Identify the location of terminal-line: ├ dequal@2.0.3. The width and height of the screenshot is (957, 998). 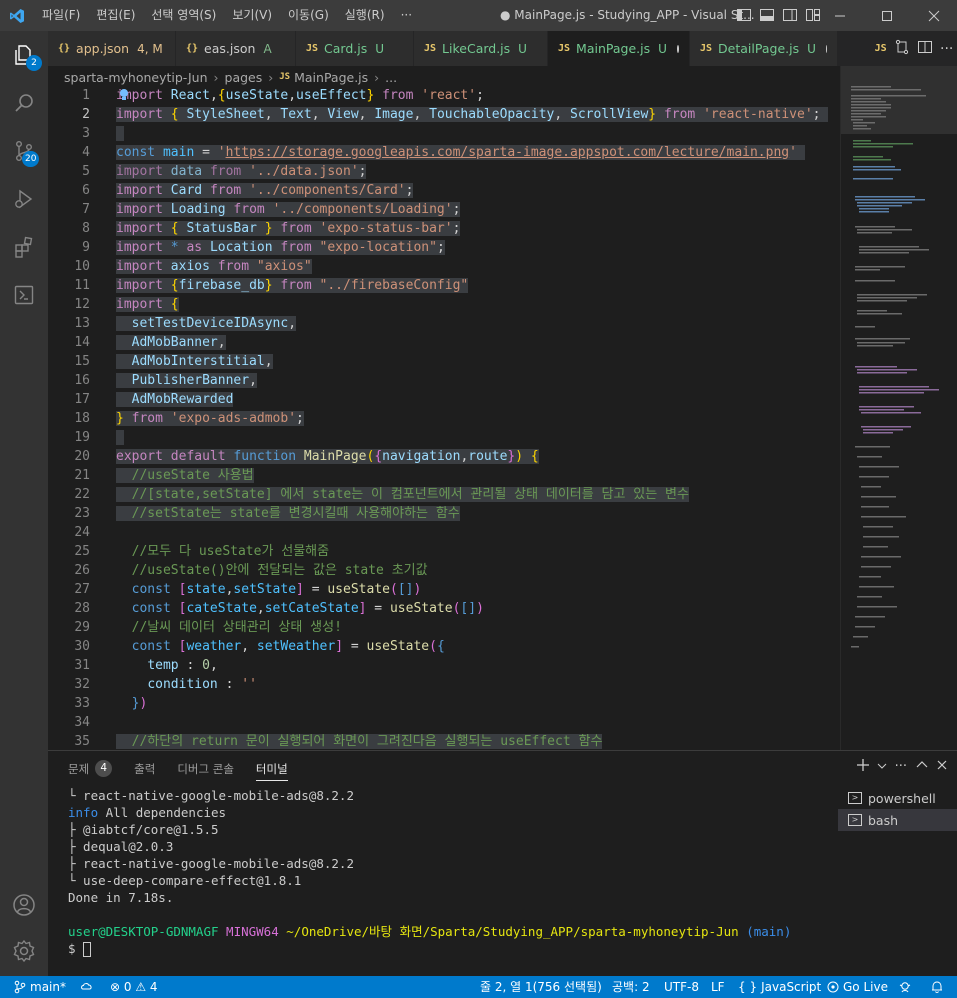
(121, 846).